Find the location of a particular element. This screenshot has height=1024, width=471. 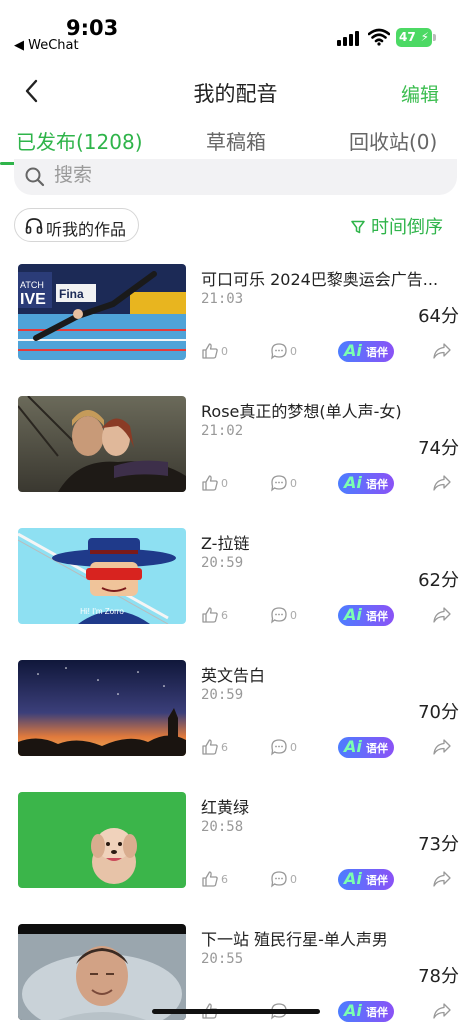

listen-label: 听我的作品 is located at coordinates (86, 229).